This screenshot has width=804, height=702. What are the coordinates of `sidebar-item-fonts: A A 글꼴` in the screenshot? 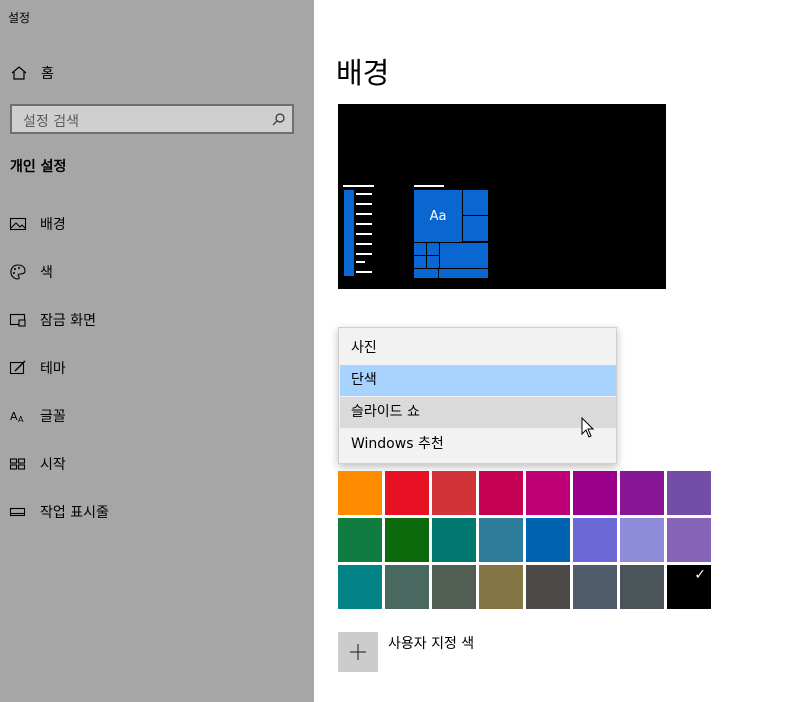 It's located at (37, 416).